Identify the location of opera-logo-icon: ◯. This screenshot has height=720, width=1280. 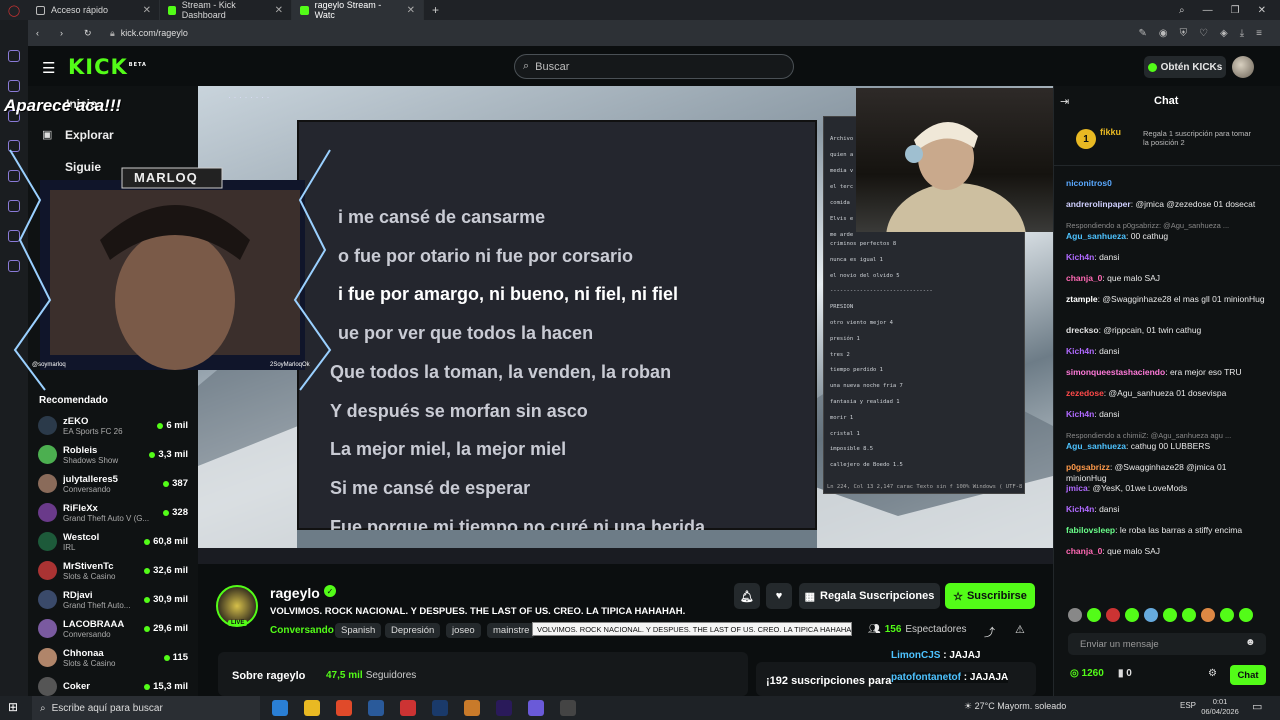
(14, 10).